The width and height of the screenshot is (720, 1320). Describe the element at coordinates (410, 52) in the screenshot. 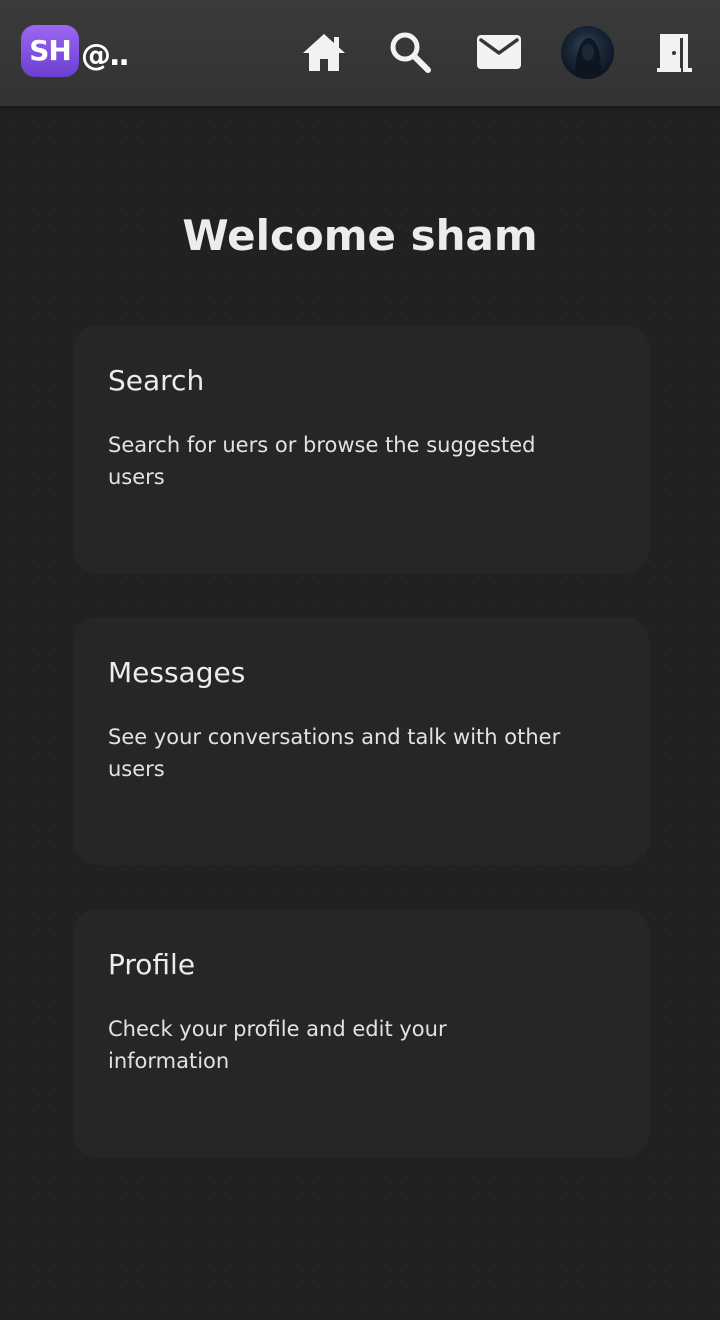

I see `search-icon` at that location.